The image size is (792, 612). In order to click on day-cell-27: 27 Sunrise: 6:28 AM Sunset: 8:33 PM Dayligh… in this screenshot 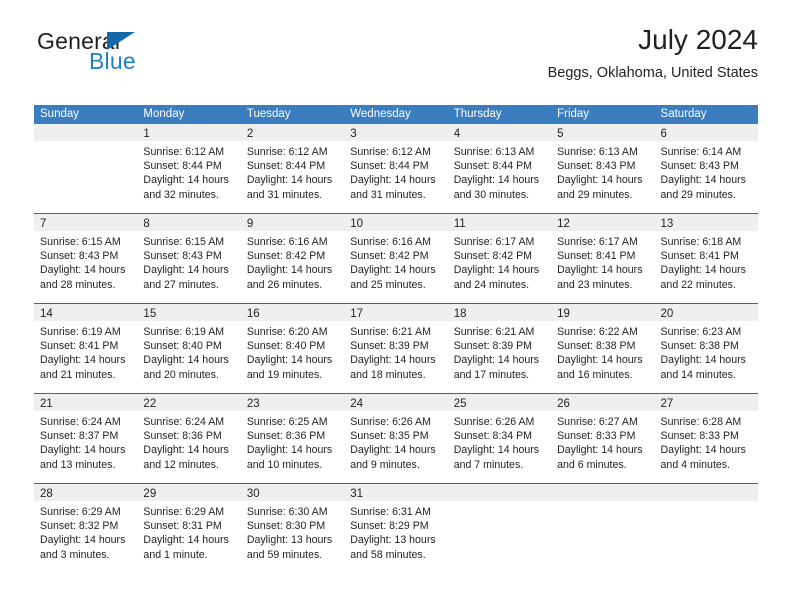, I will do `click(706, 438)`.